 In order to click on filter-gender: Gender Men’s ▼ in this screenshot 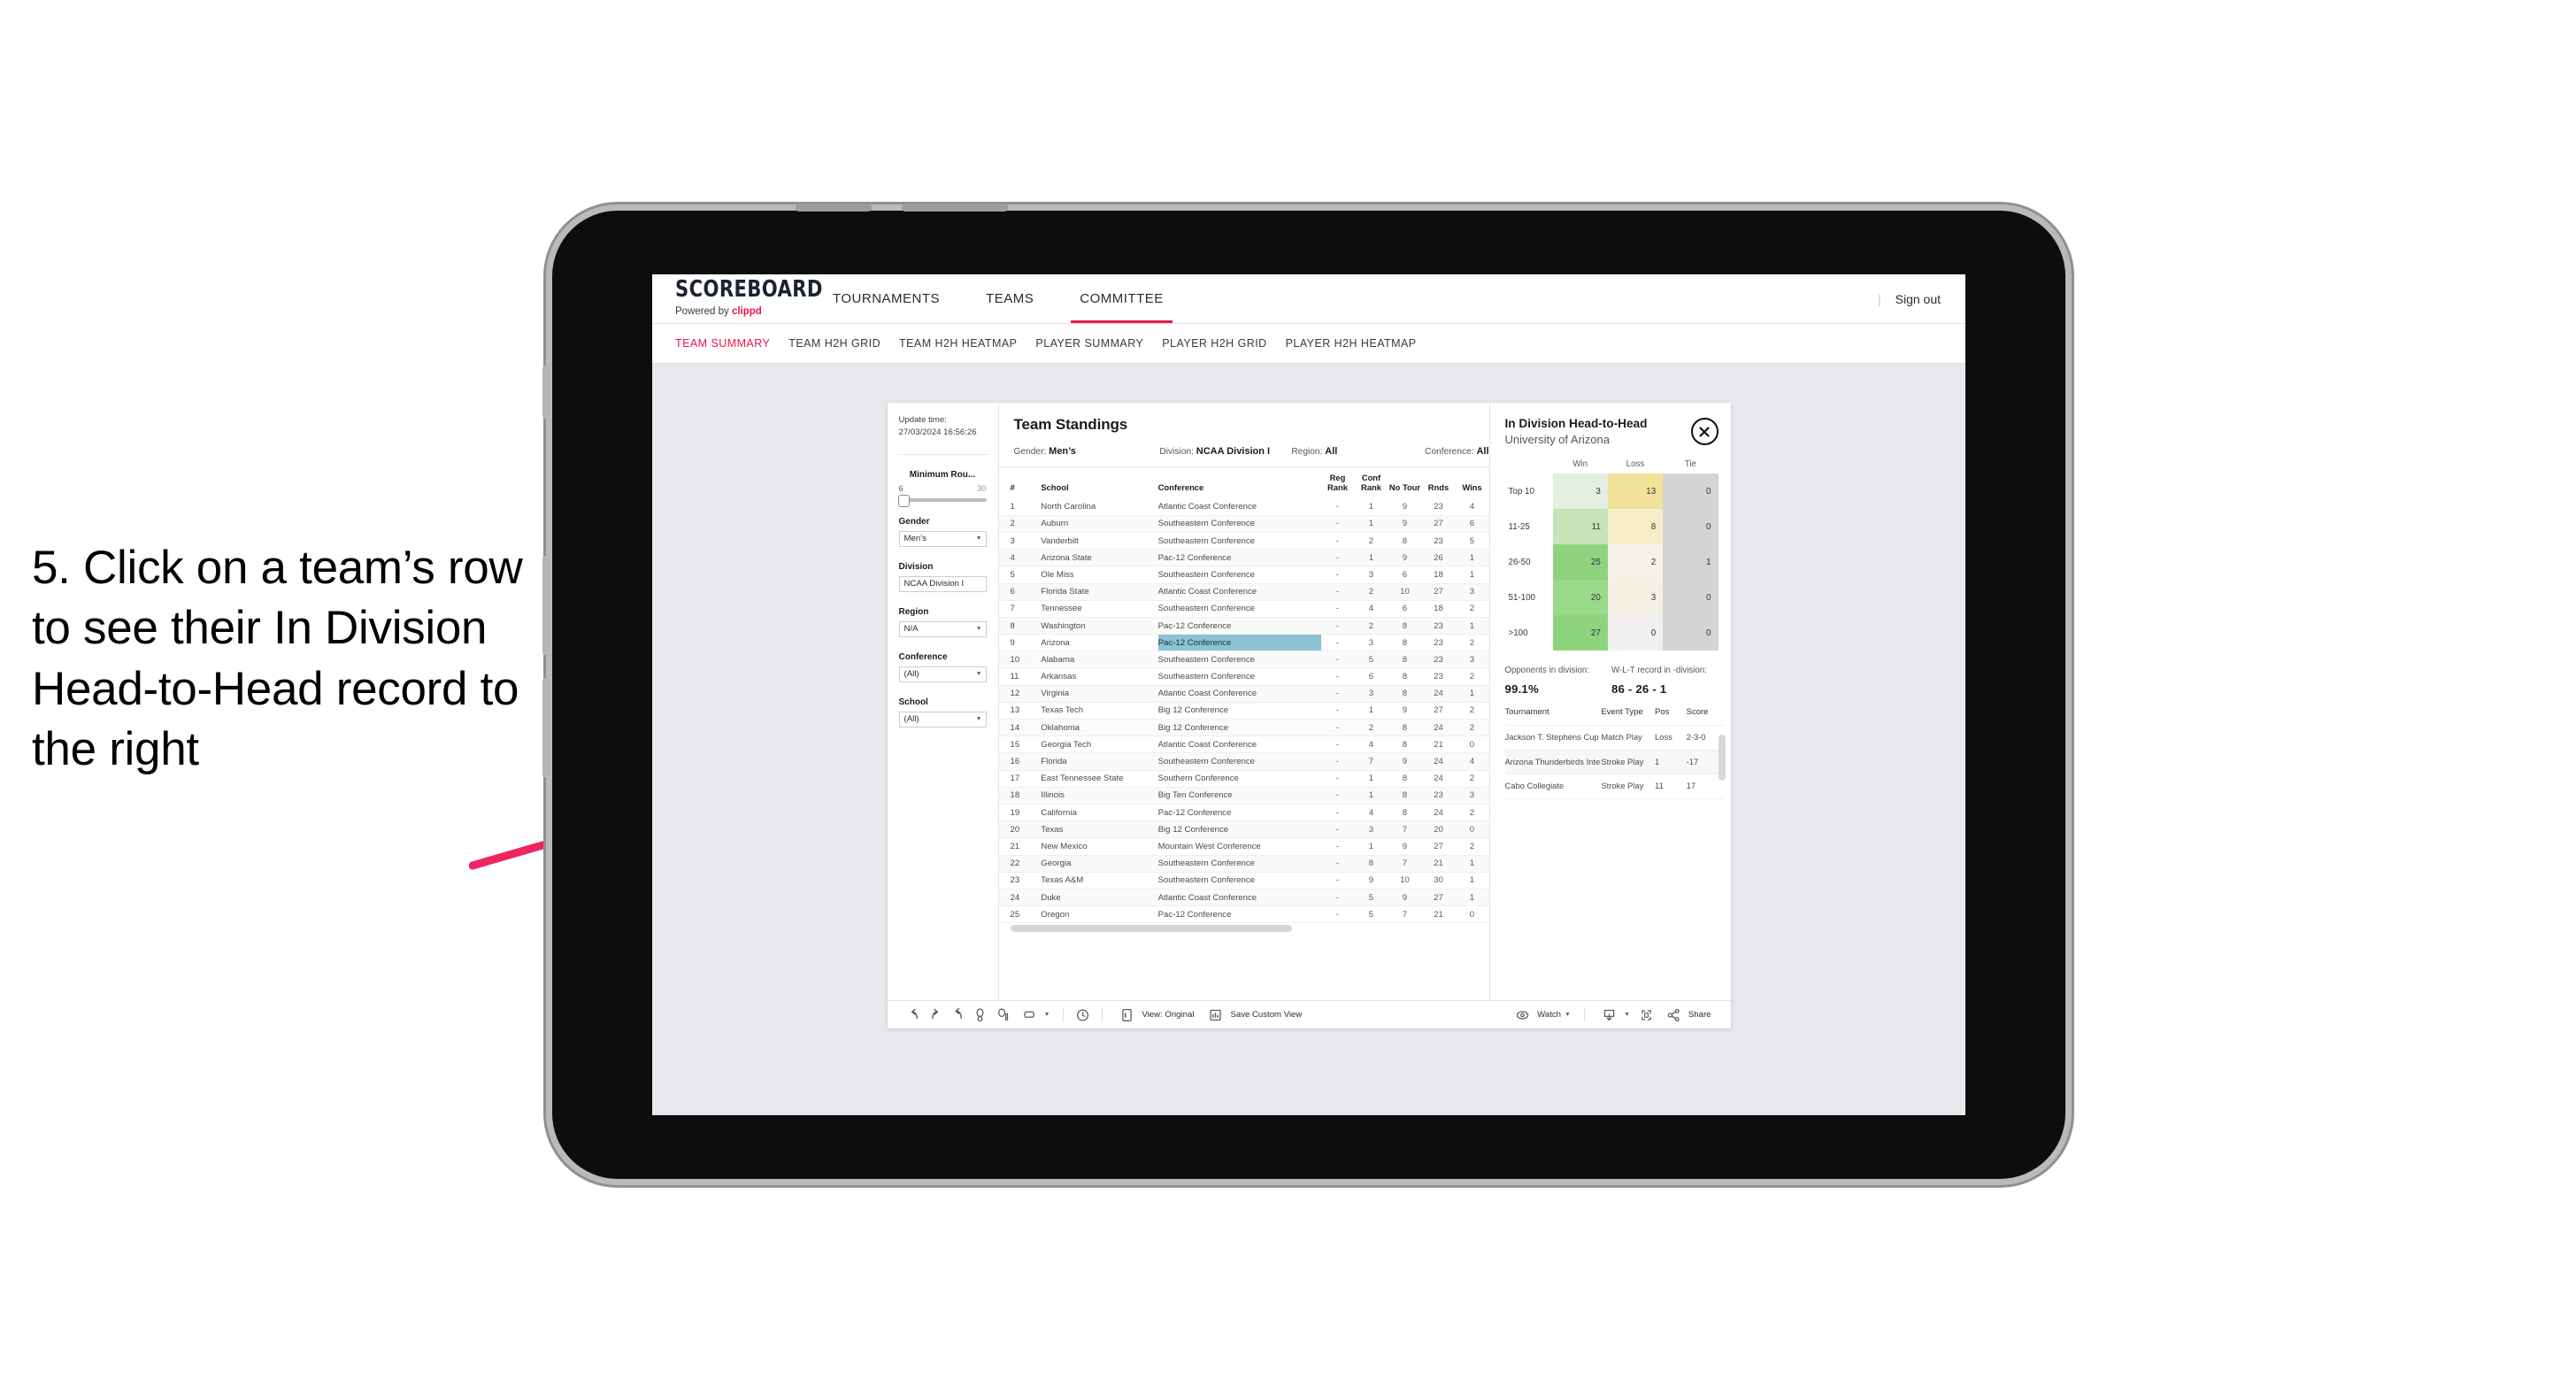, I will do `click(943, 532)`.